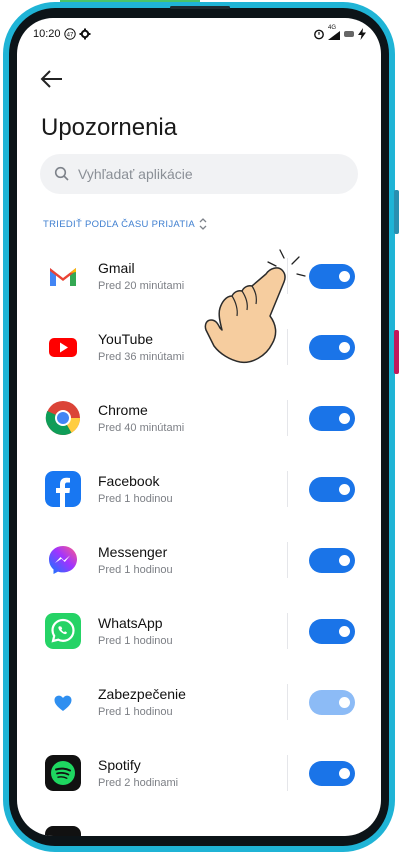  Describe the element at coordinates (109, 127) in the screenshot. I see `page-title: Upozornenia` at that location.